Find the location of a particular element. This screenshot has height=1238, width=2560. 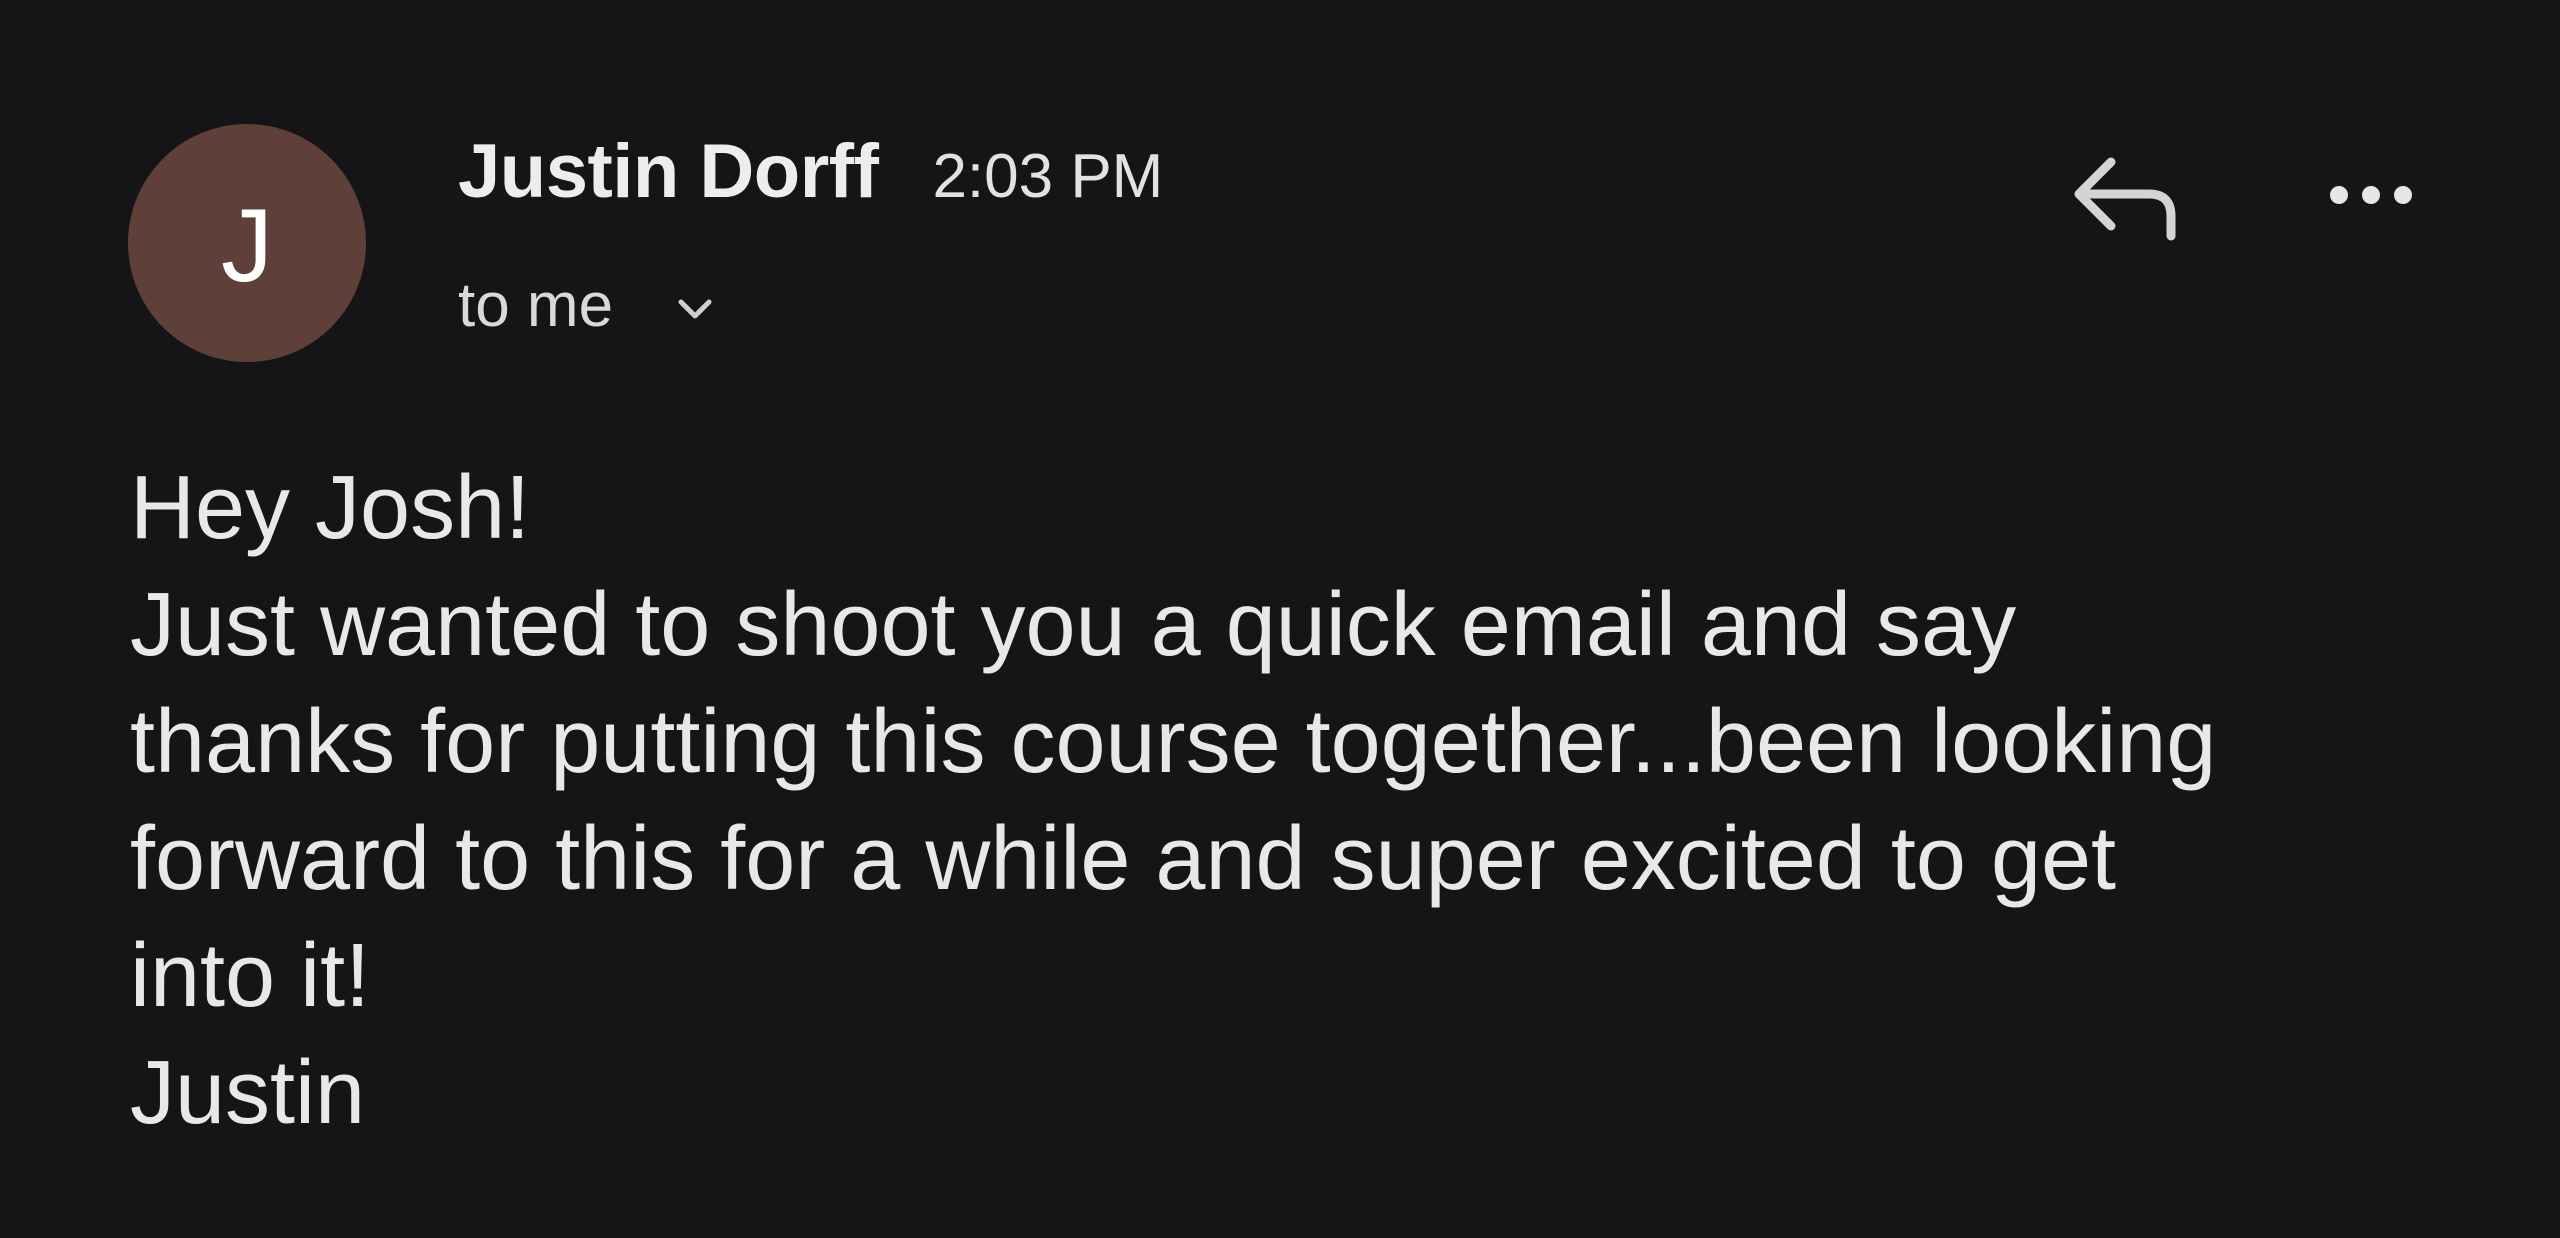

more-horizontal-icon is located at coordinates (2371, 195).